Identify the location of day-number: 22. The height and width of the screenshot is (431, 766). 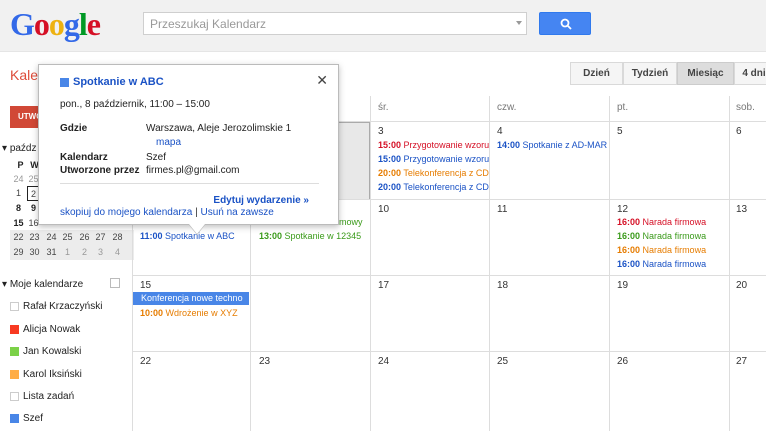
(145, 361).